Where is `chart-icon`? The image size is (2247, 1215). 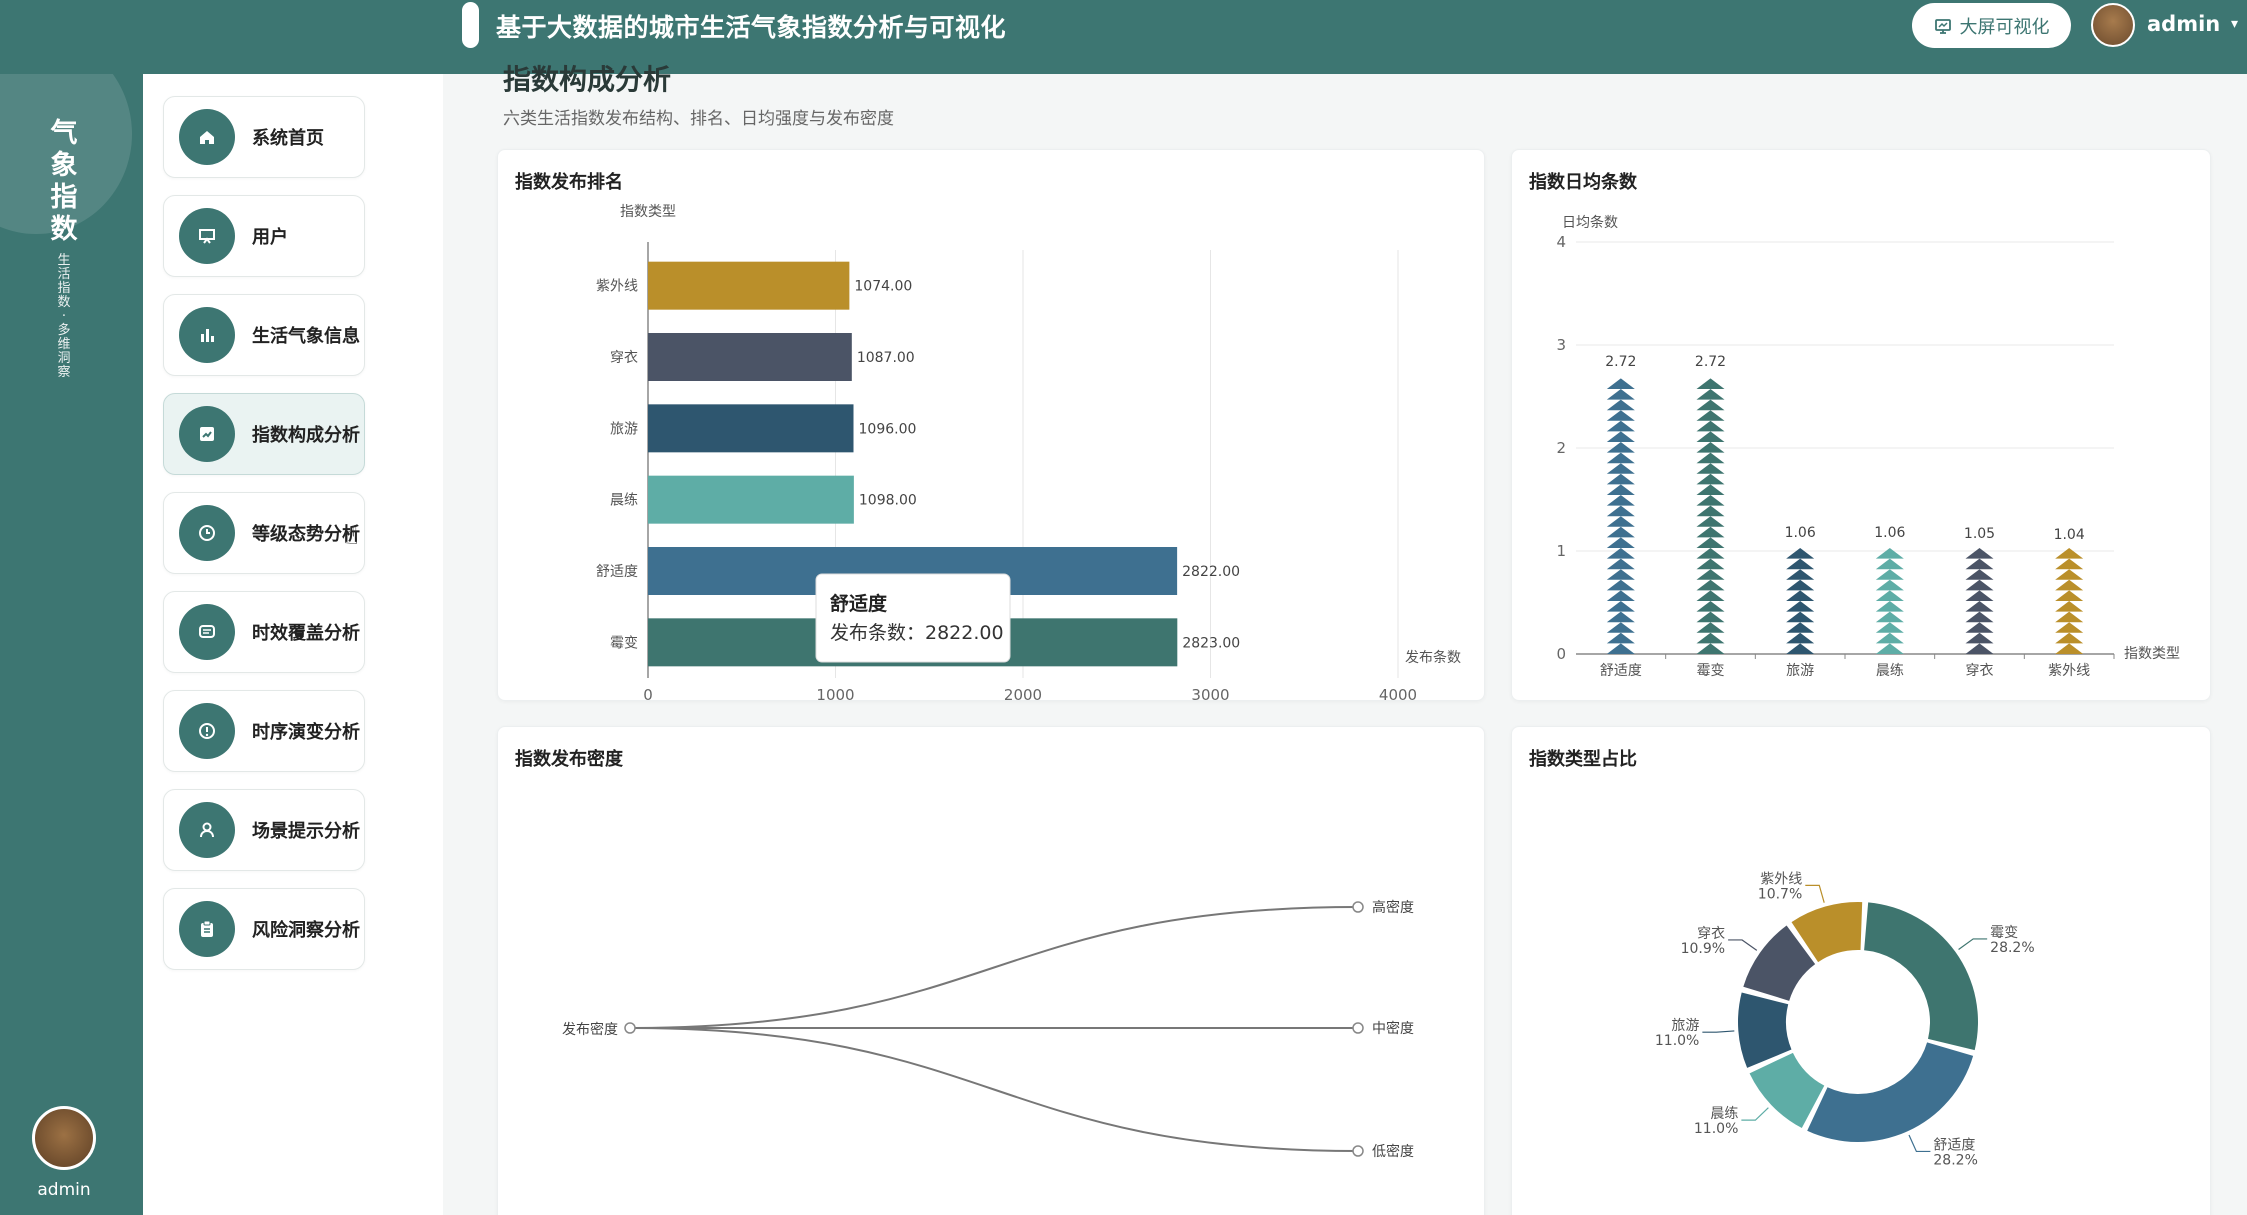 chart-icon is located at coordinates (207, 434).